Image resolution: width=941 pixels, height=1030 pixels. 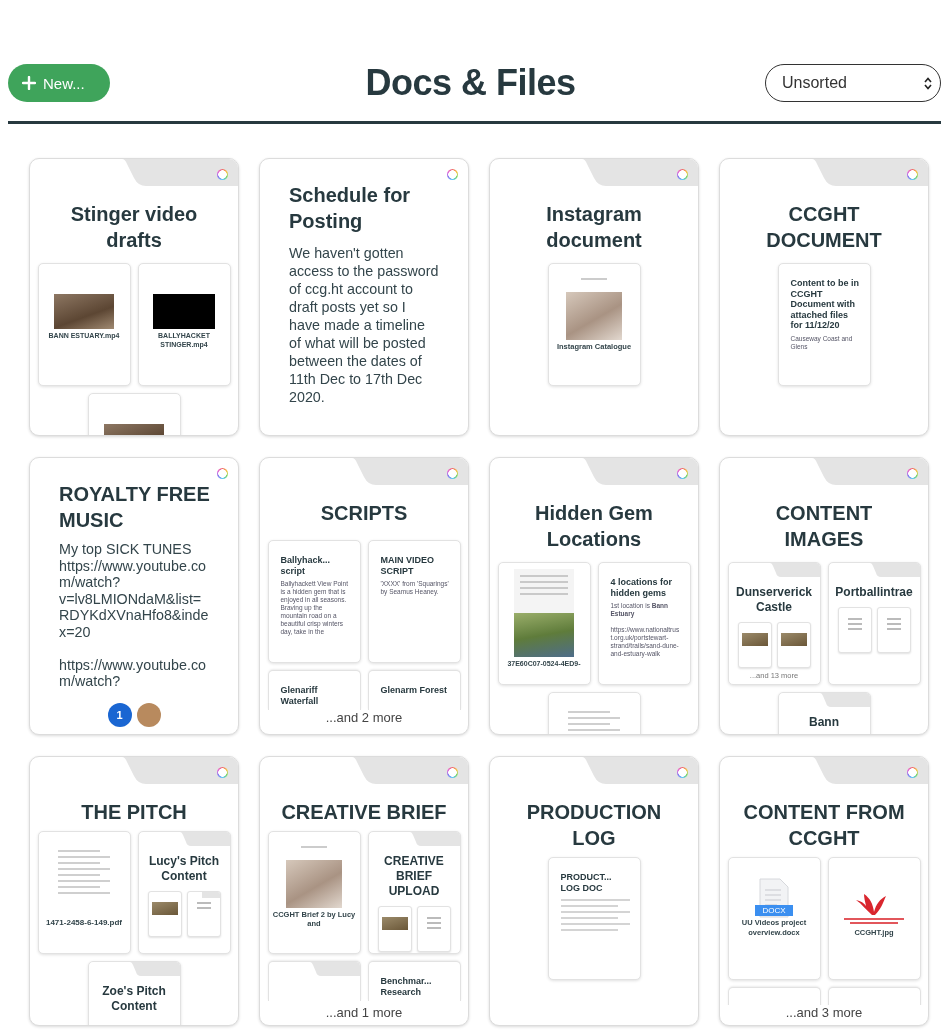 I want to click on folder-card: Zoe's Pitch Content, so click(x=134, y=993).